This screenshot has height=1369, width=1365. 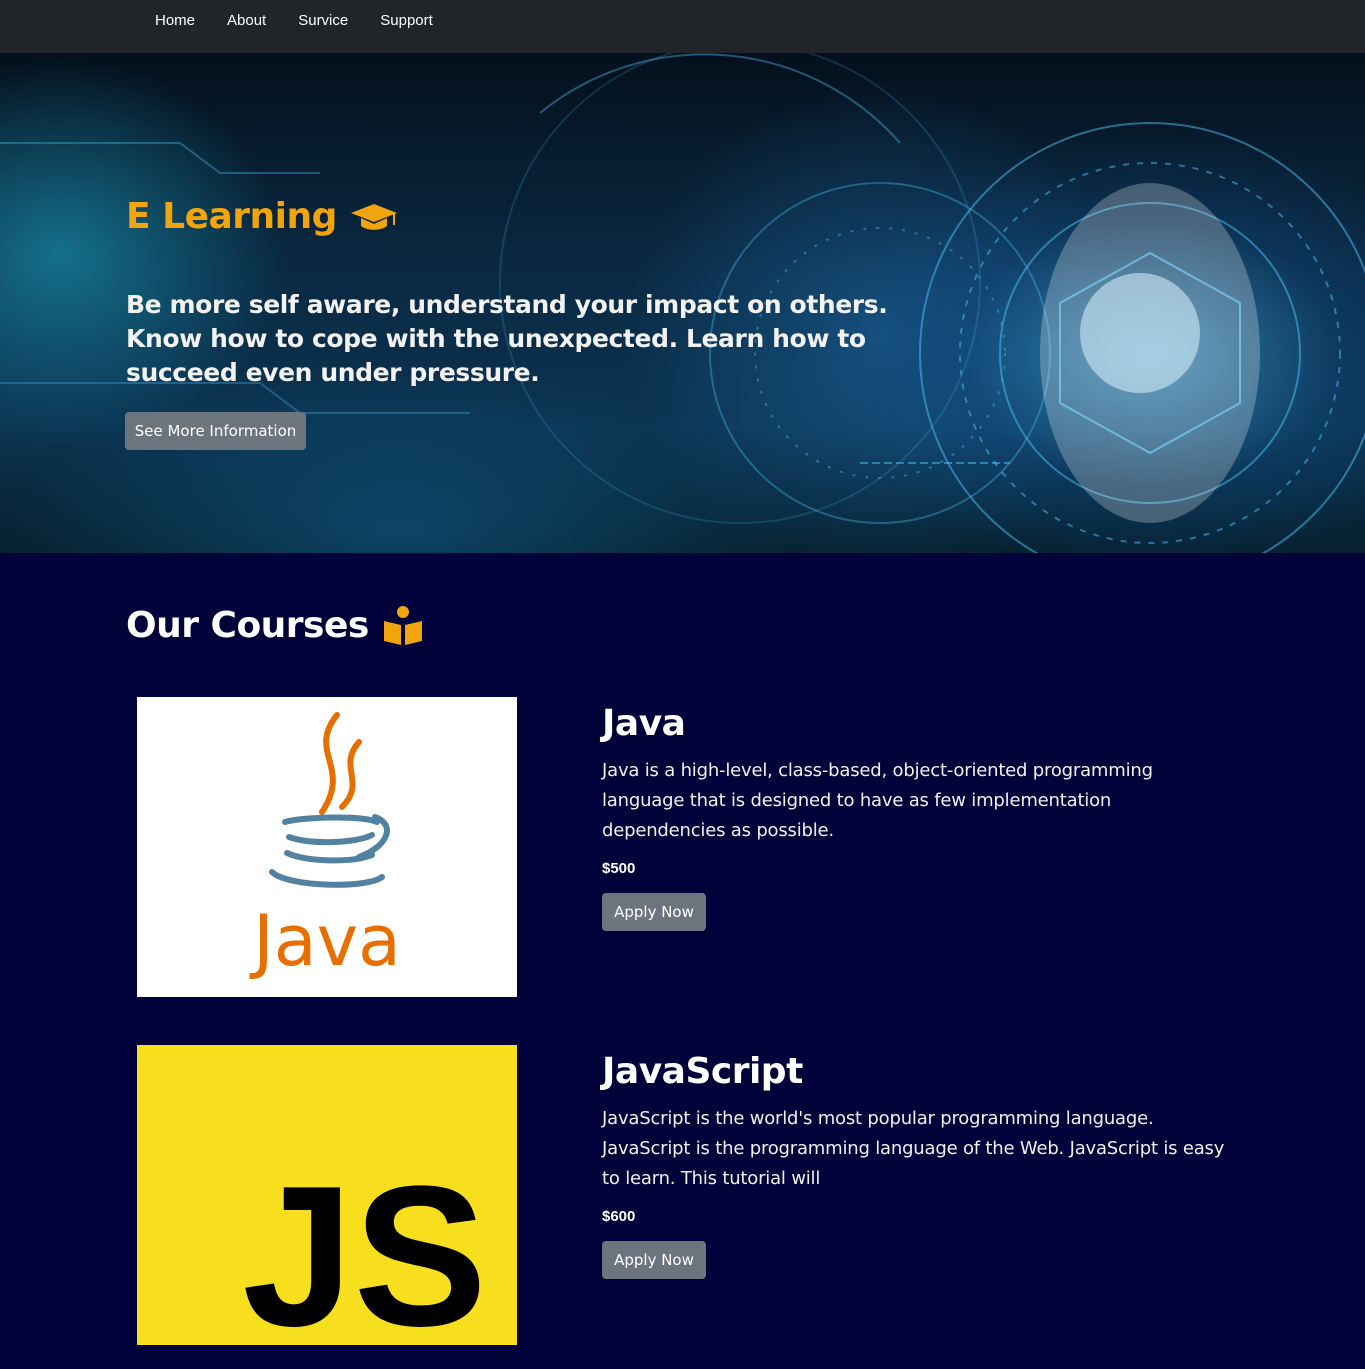 I want to click on top-navbar: Home About Survice Support, so click(x=682, y=26).